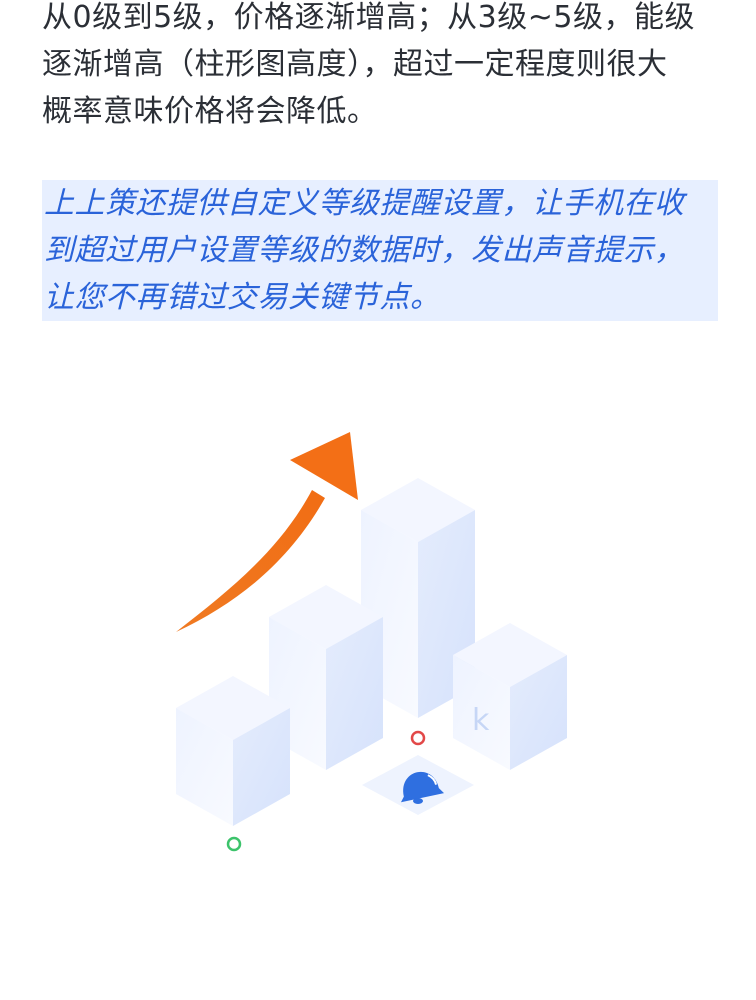 This screenshot has width=756, height=1000. I want to click on green-ring-marker, so click(234, 844).